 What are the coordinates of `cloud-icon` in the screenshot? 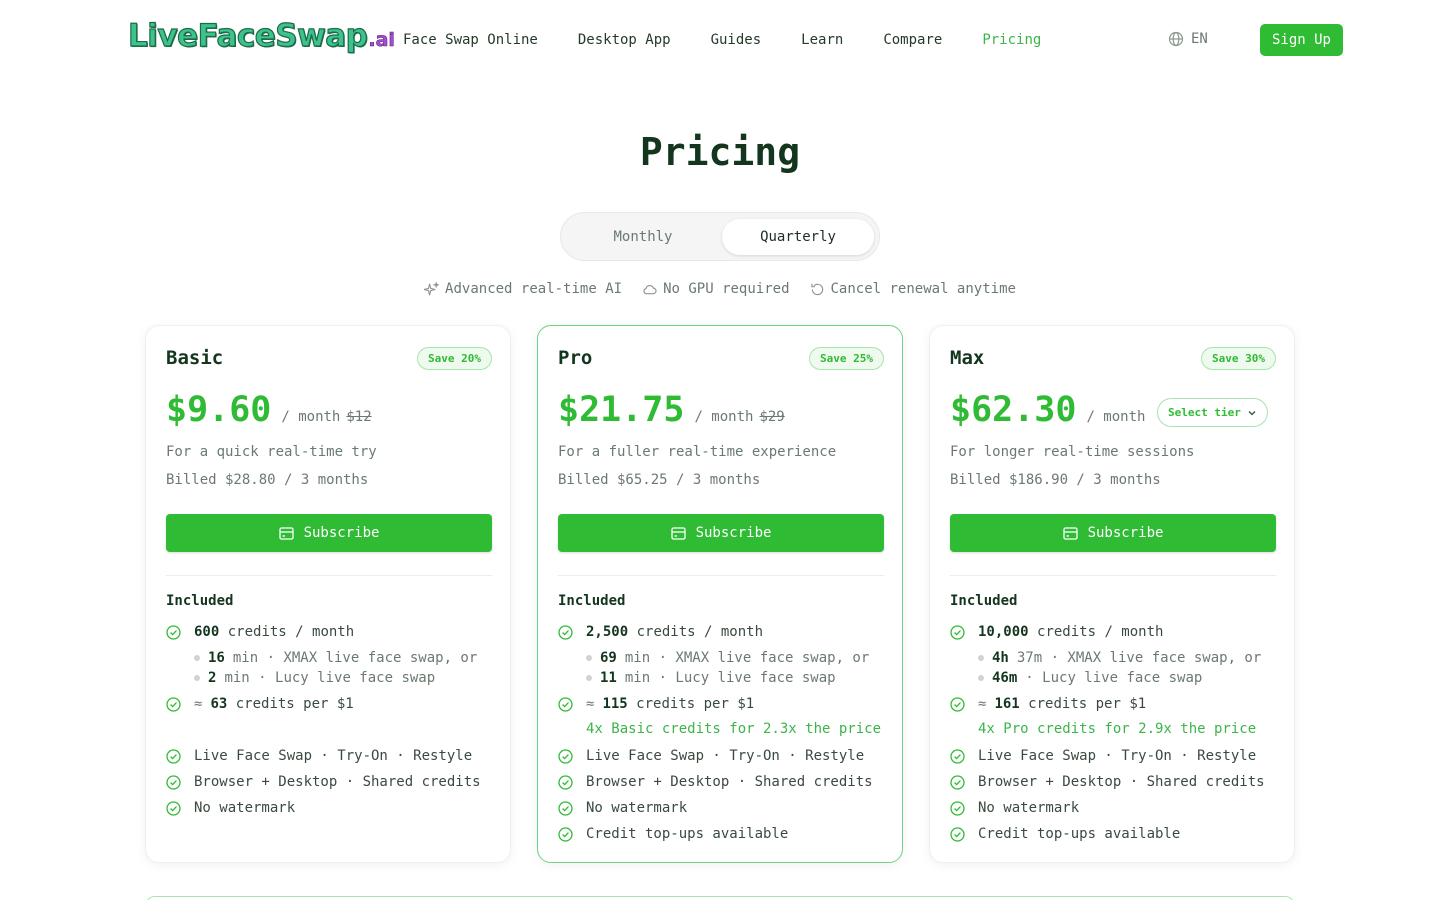 It's located at (650, 289).